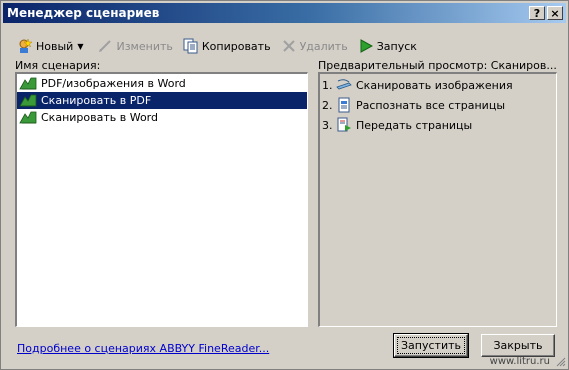 This screenshot has width=569, height=370. Describe the element at coordinates (327, 85) in the screenshot. I see `step-number: 1.` at that location.